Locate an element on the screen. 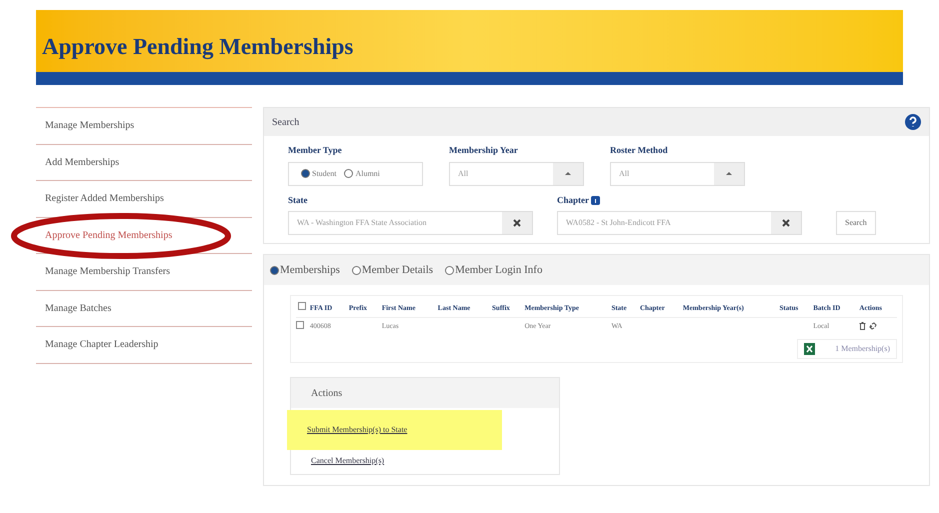  action-link: Cancel Membership(s) is located at coordinates (347, 461).